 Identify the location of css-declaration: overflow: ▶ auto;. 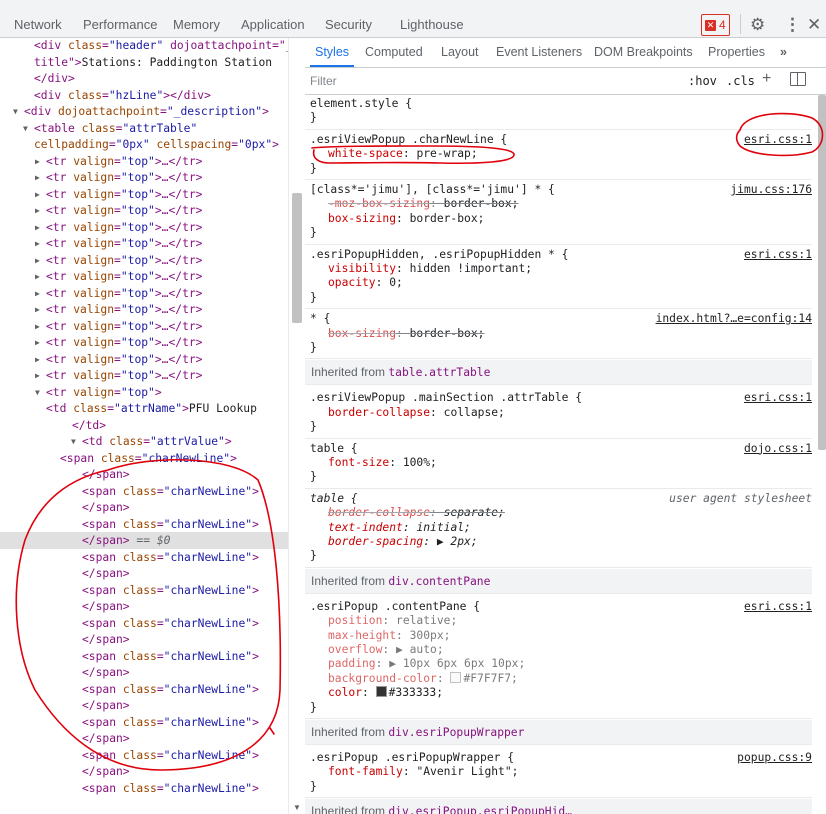
(386, 650).